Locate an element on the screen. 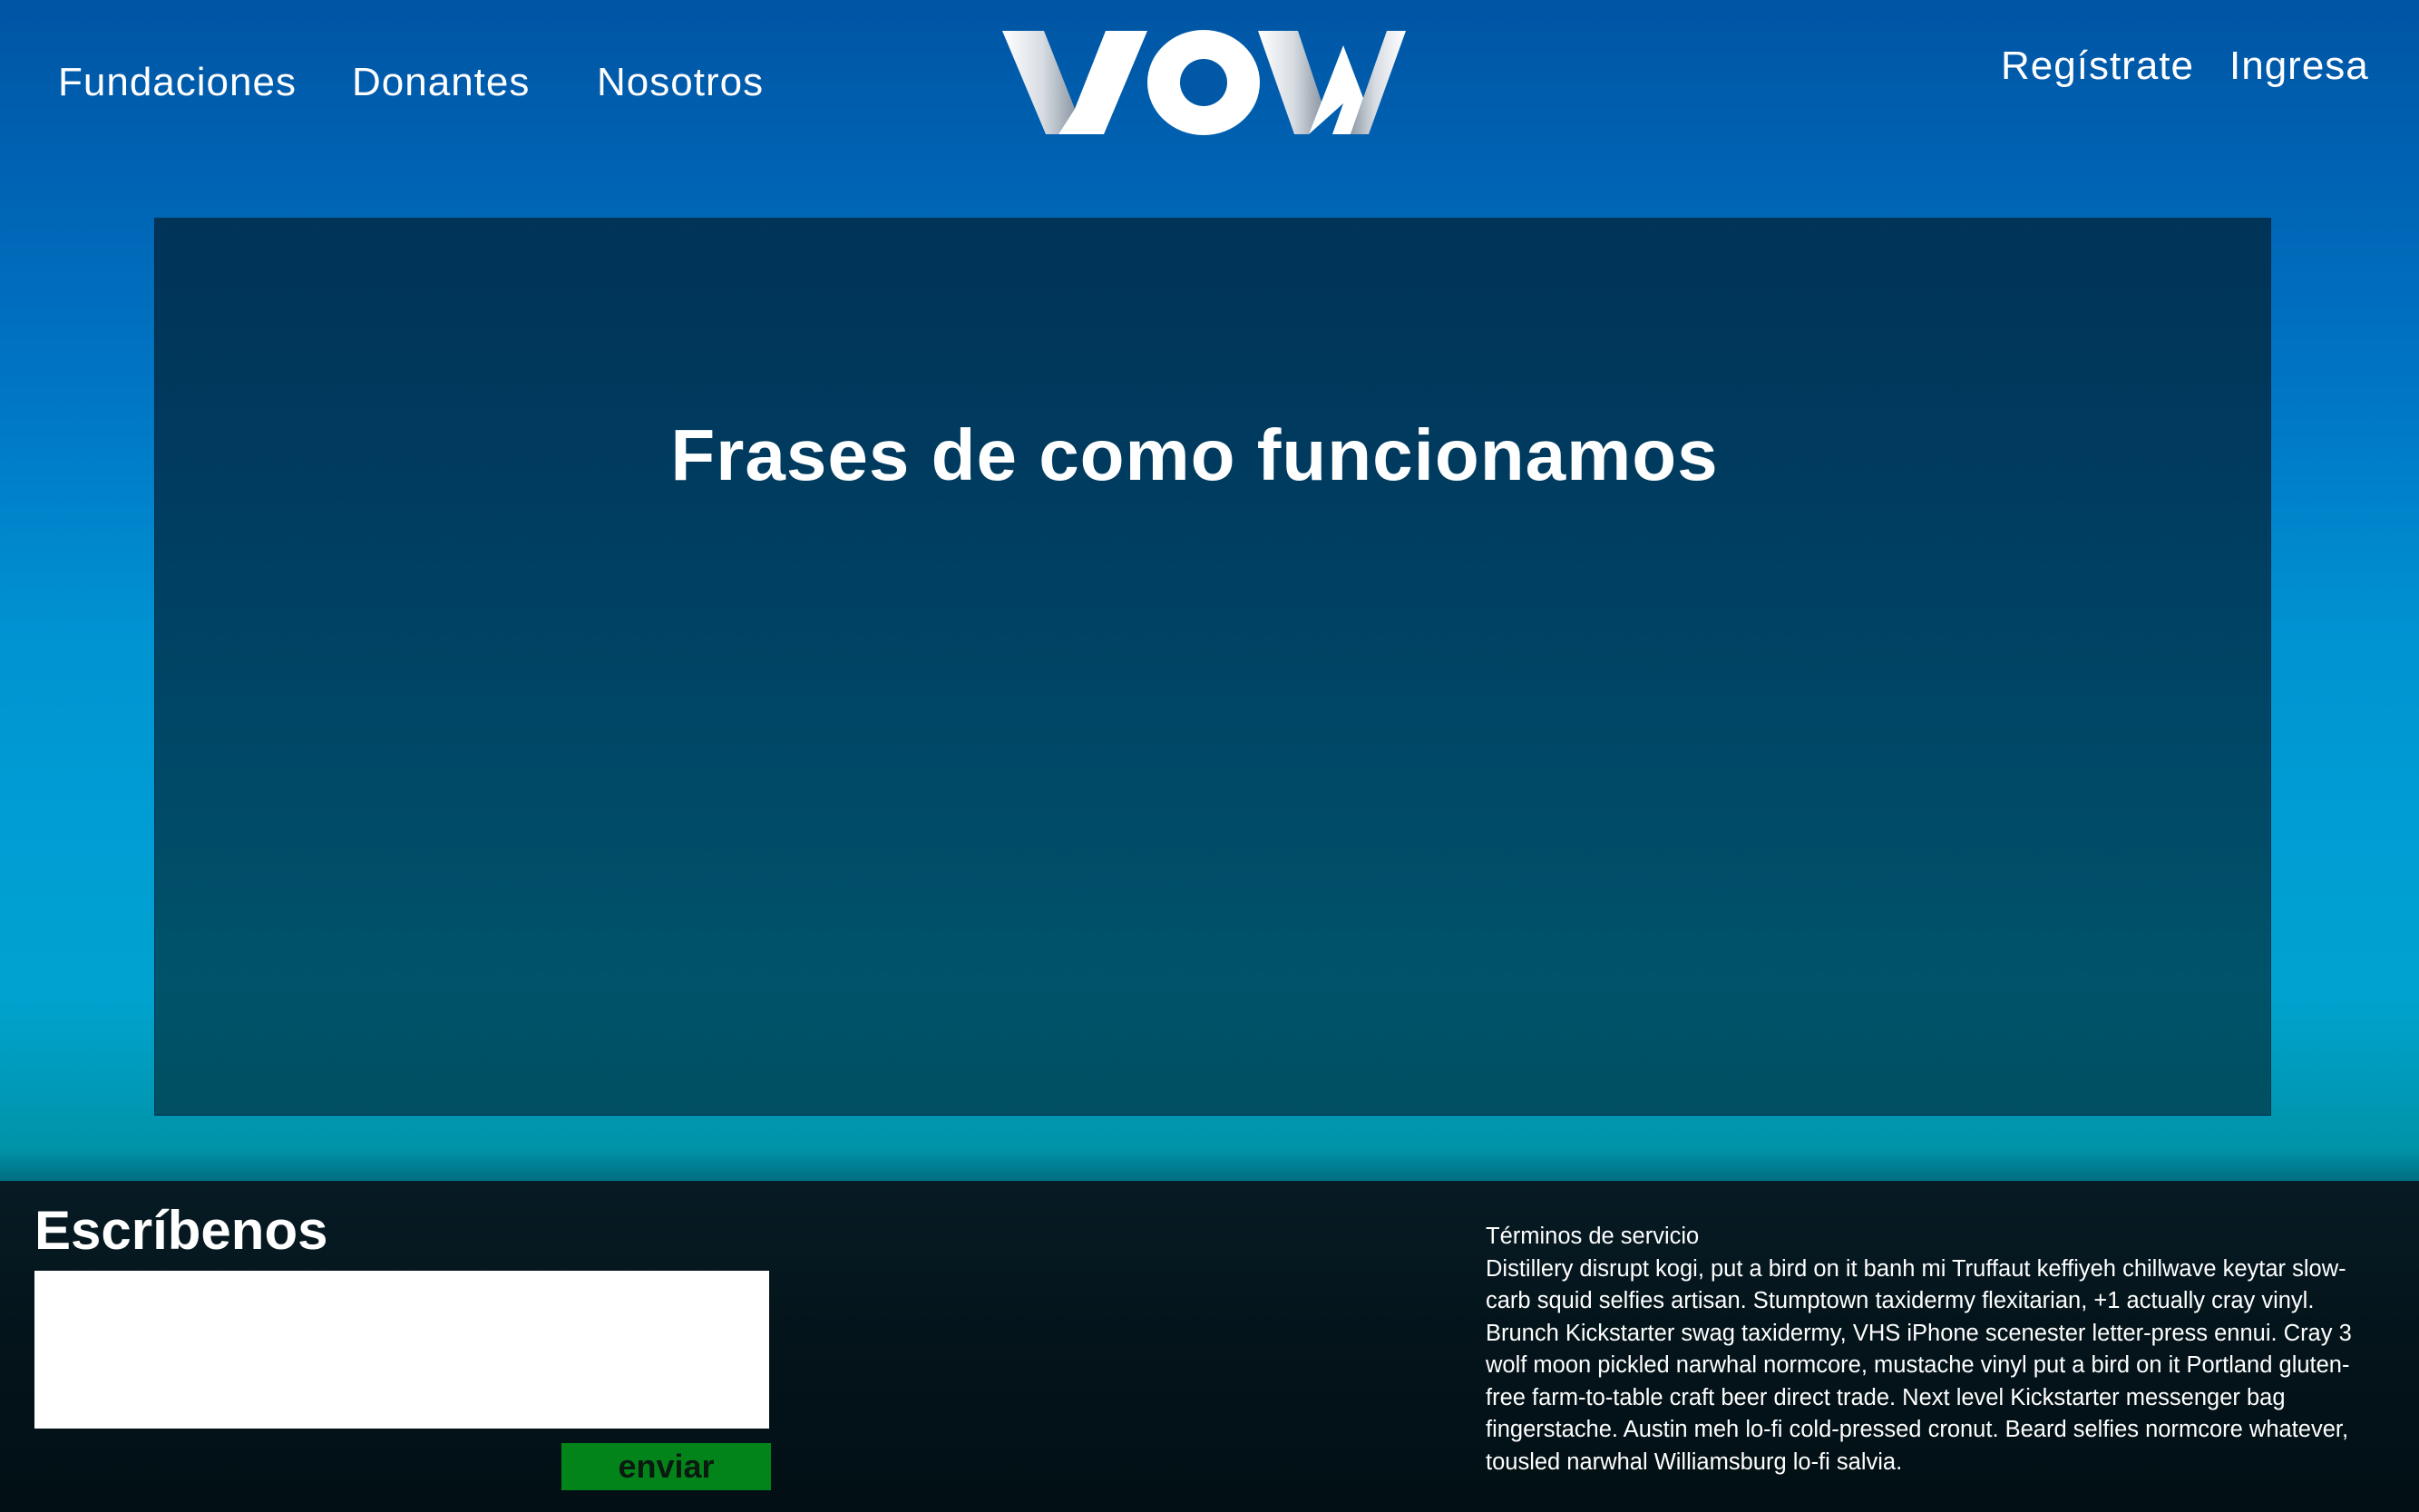 This screenshot has width=2419, height=1512. nav-link-fundaciones: Fundaciones is located at coordinates (178, 82).